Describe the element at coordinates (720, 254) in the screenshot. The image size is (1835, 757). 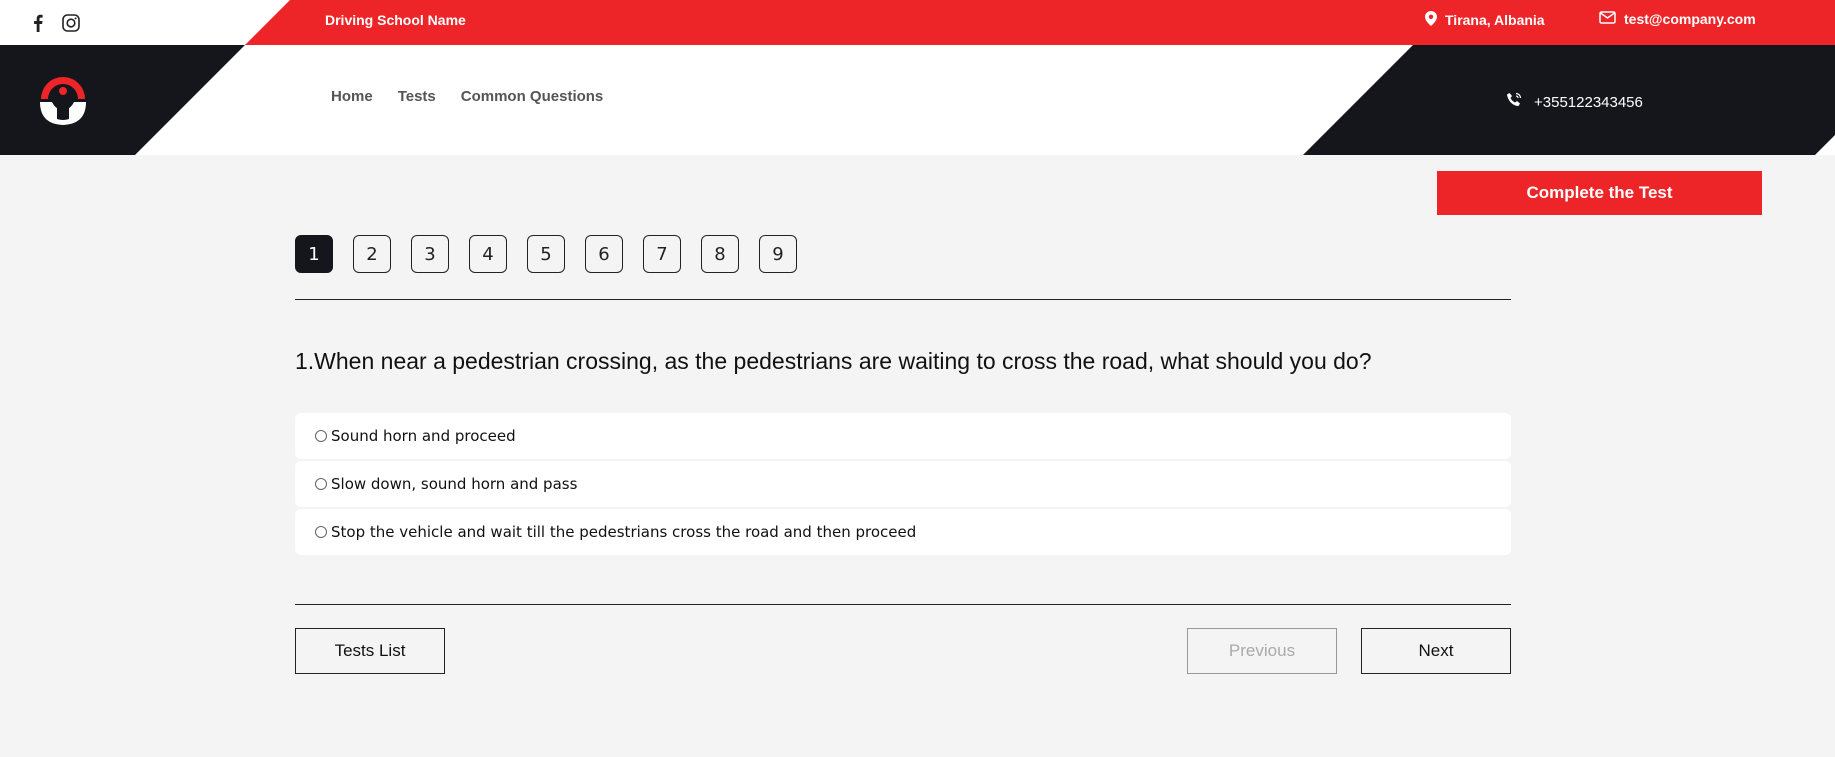
I see `question-page-8: 8` at that location.